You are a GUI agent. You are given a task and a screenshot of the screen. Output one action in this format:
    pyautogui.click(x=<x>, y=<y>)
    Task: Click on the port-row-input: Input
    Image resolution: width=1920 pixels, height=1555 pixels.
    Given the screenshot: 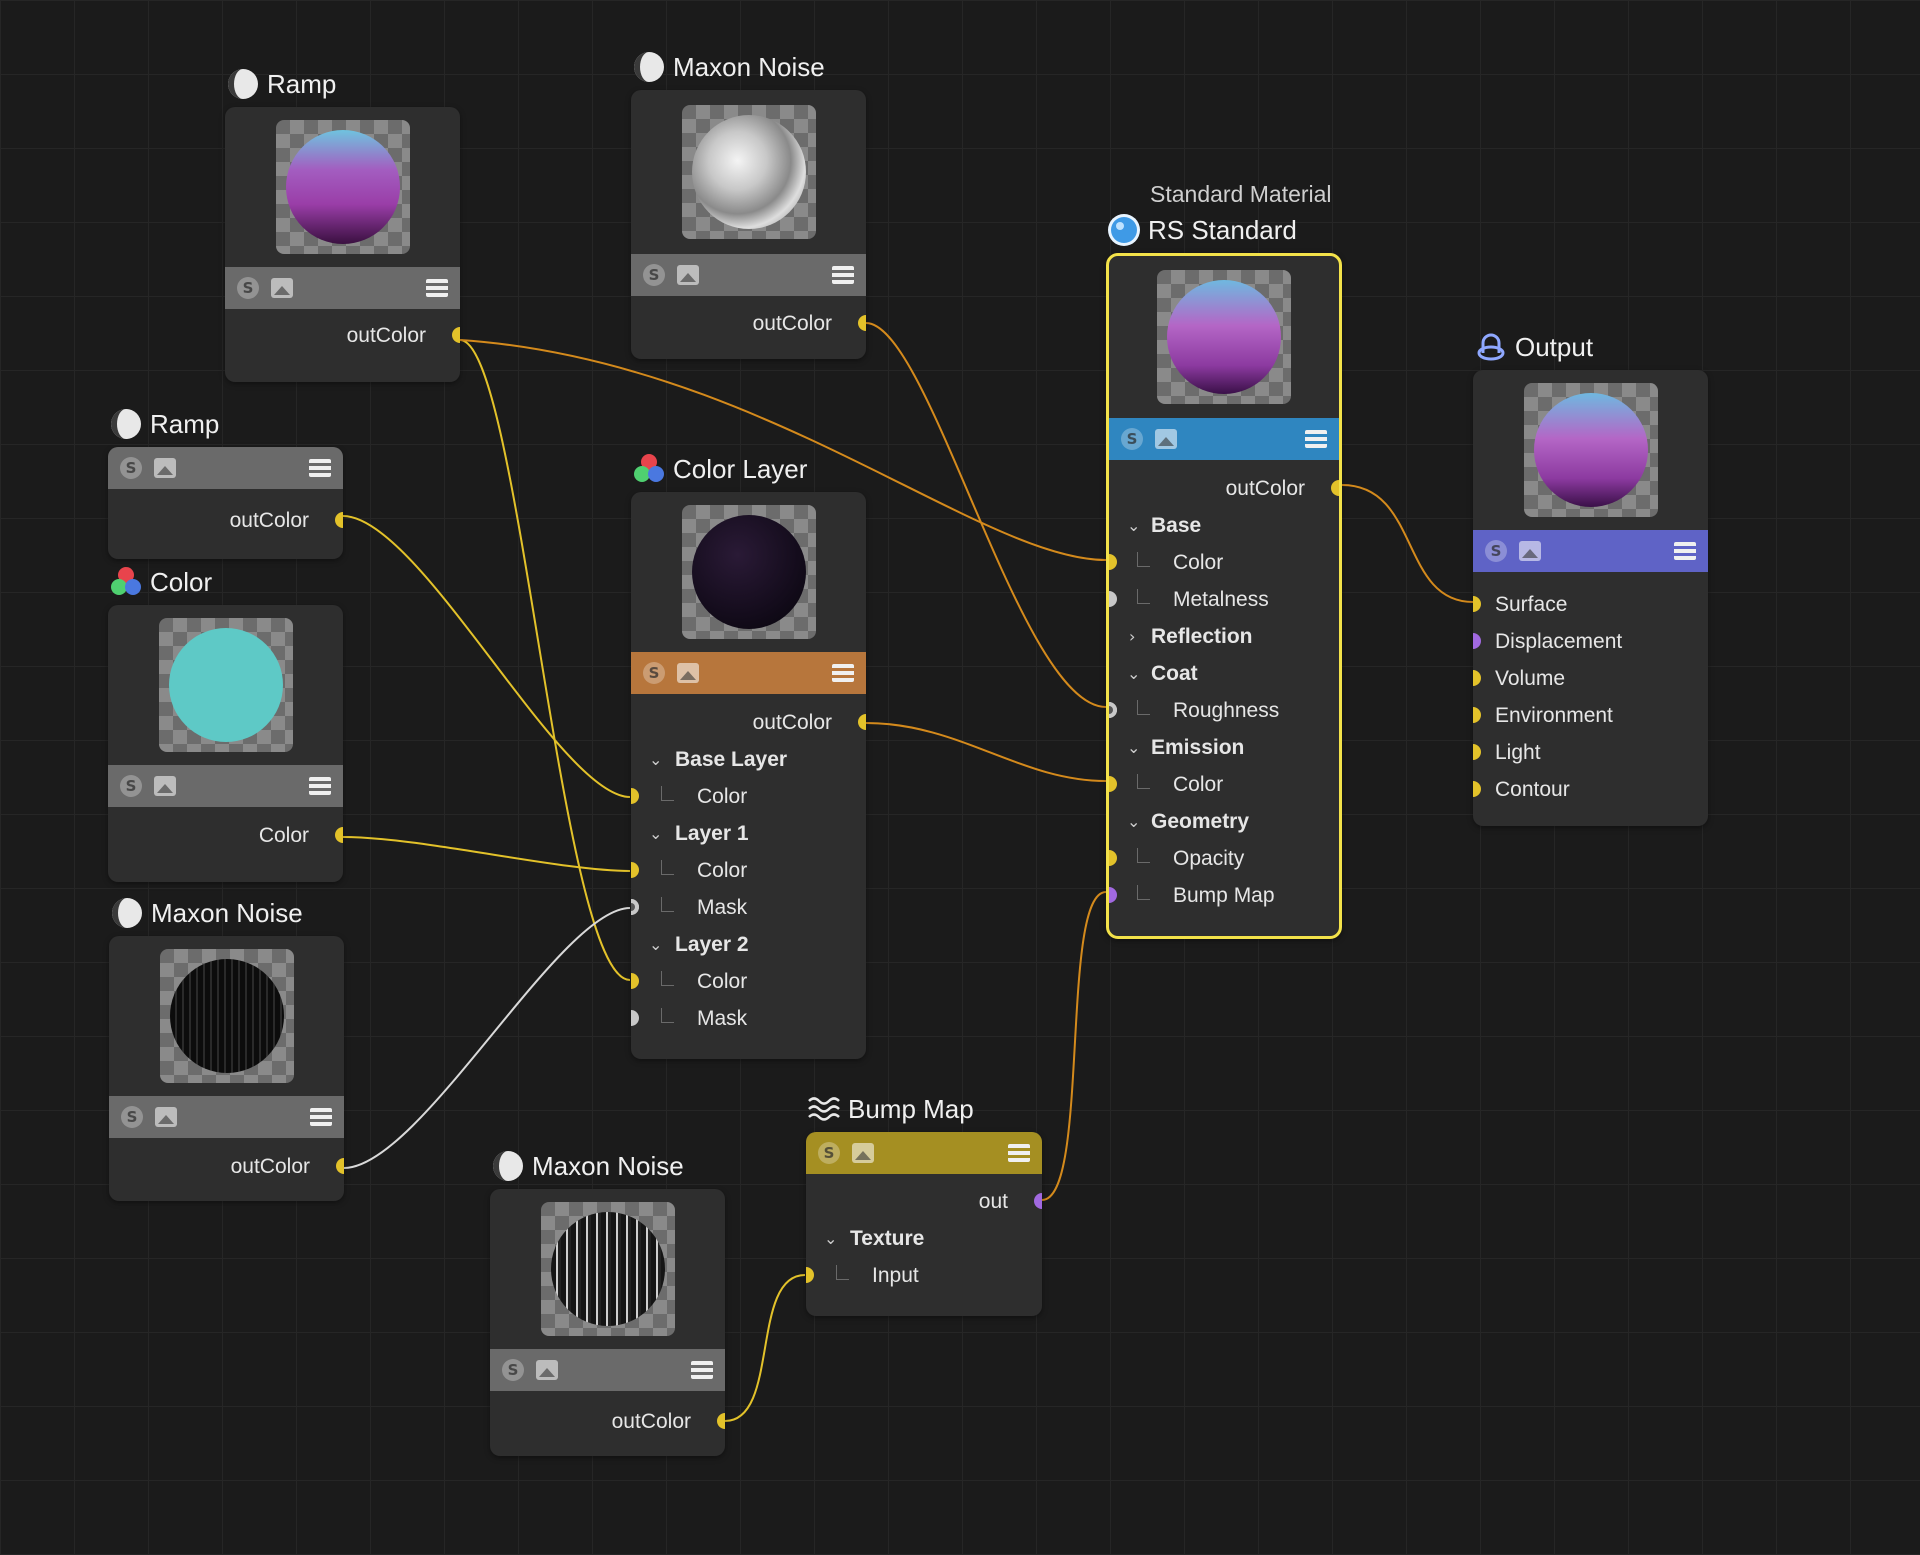 What is the action you would take?
    pyautogui.click(x=924, y=1275)
    